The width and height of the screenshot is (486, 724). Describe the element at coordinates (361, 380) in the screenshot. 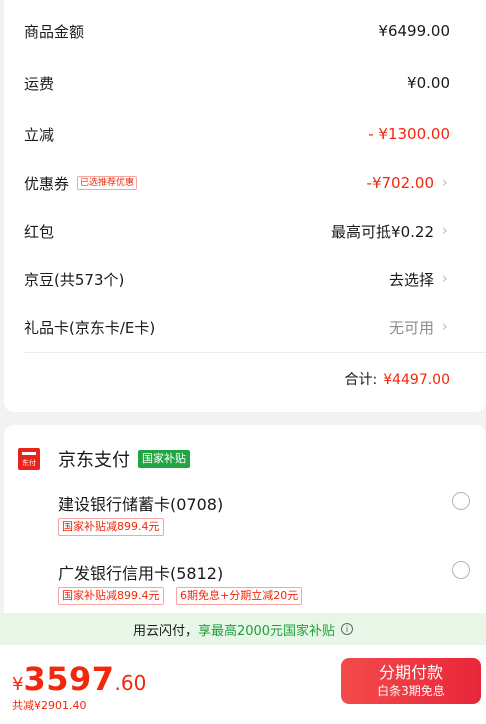

I see `total-label: 合计:` at that location.